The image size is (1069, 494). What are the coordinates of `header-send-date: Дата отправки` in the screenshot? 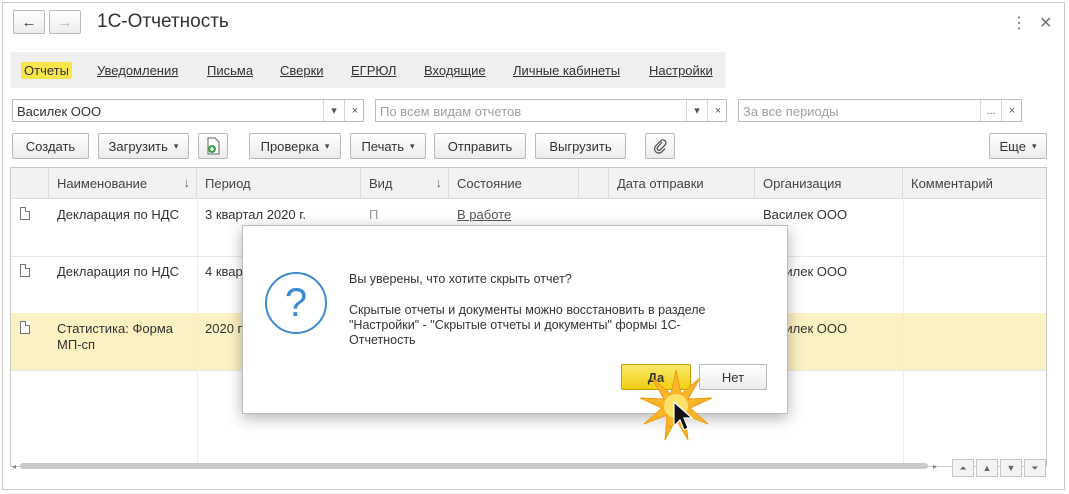 It's located at (682, 183).